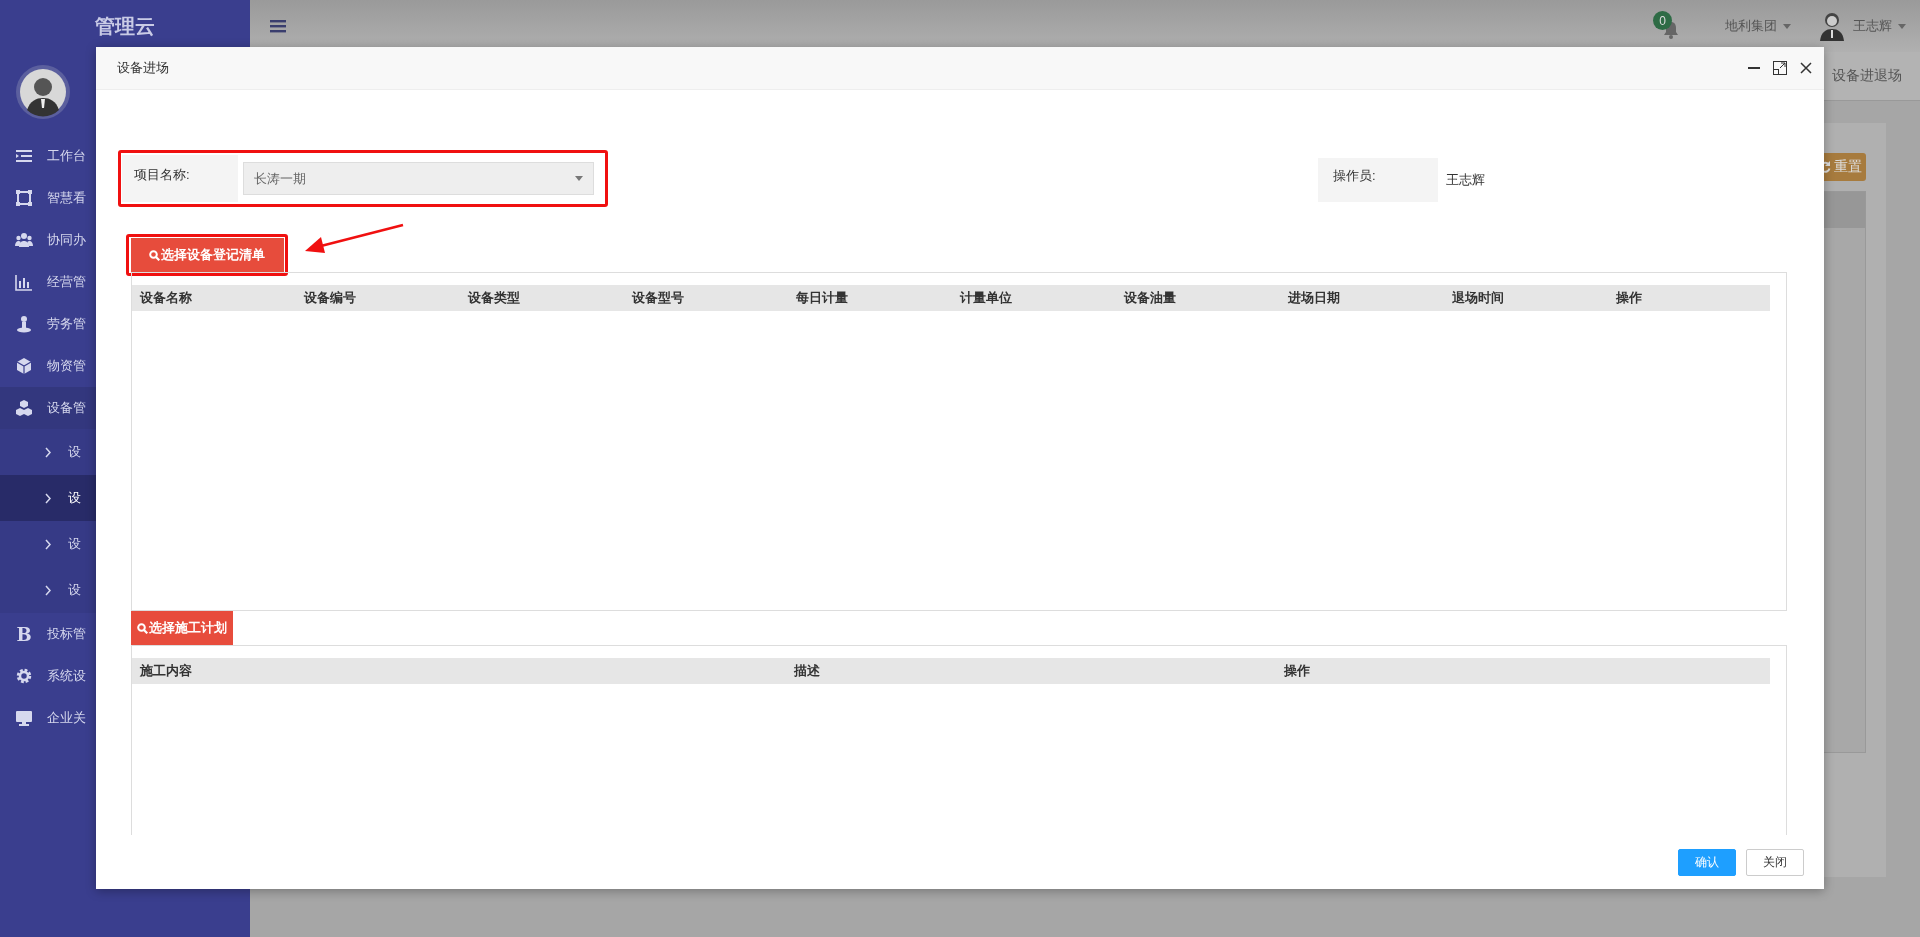 This screenshot has width=1920, height=937. Describe the element at coordinates (1662, 20) in the screenshot. I see `notification-badge: 0` at that location.